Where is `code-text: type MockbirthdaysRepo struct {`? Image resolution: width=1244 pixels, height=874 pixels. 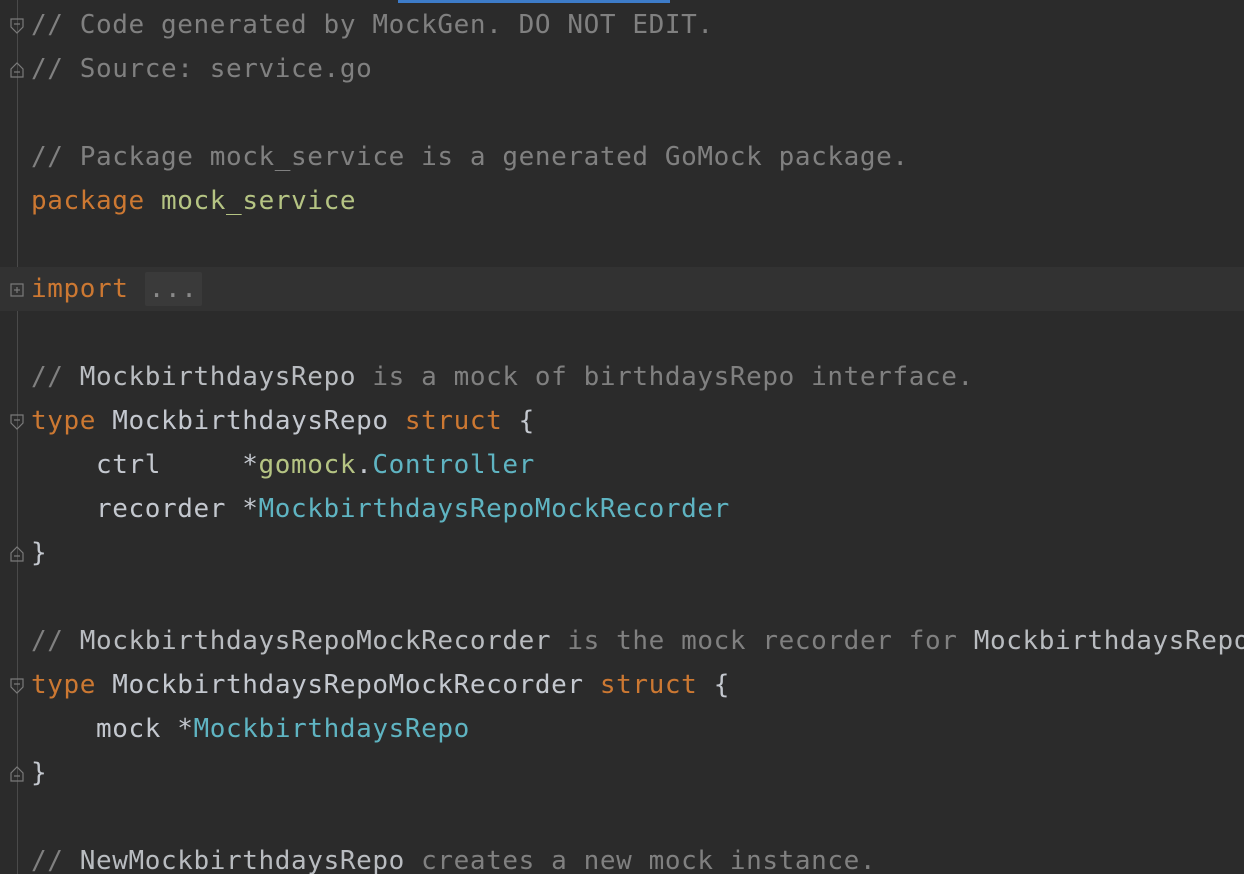 code-text: type MockbirthdaysRepo struct { is located at coordinates (283, 421).